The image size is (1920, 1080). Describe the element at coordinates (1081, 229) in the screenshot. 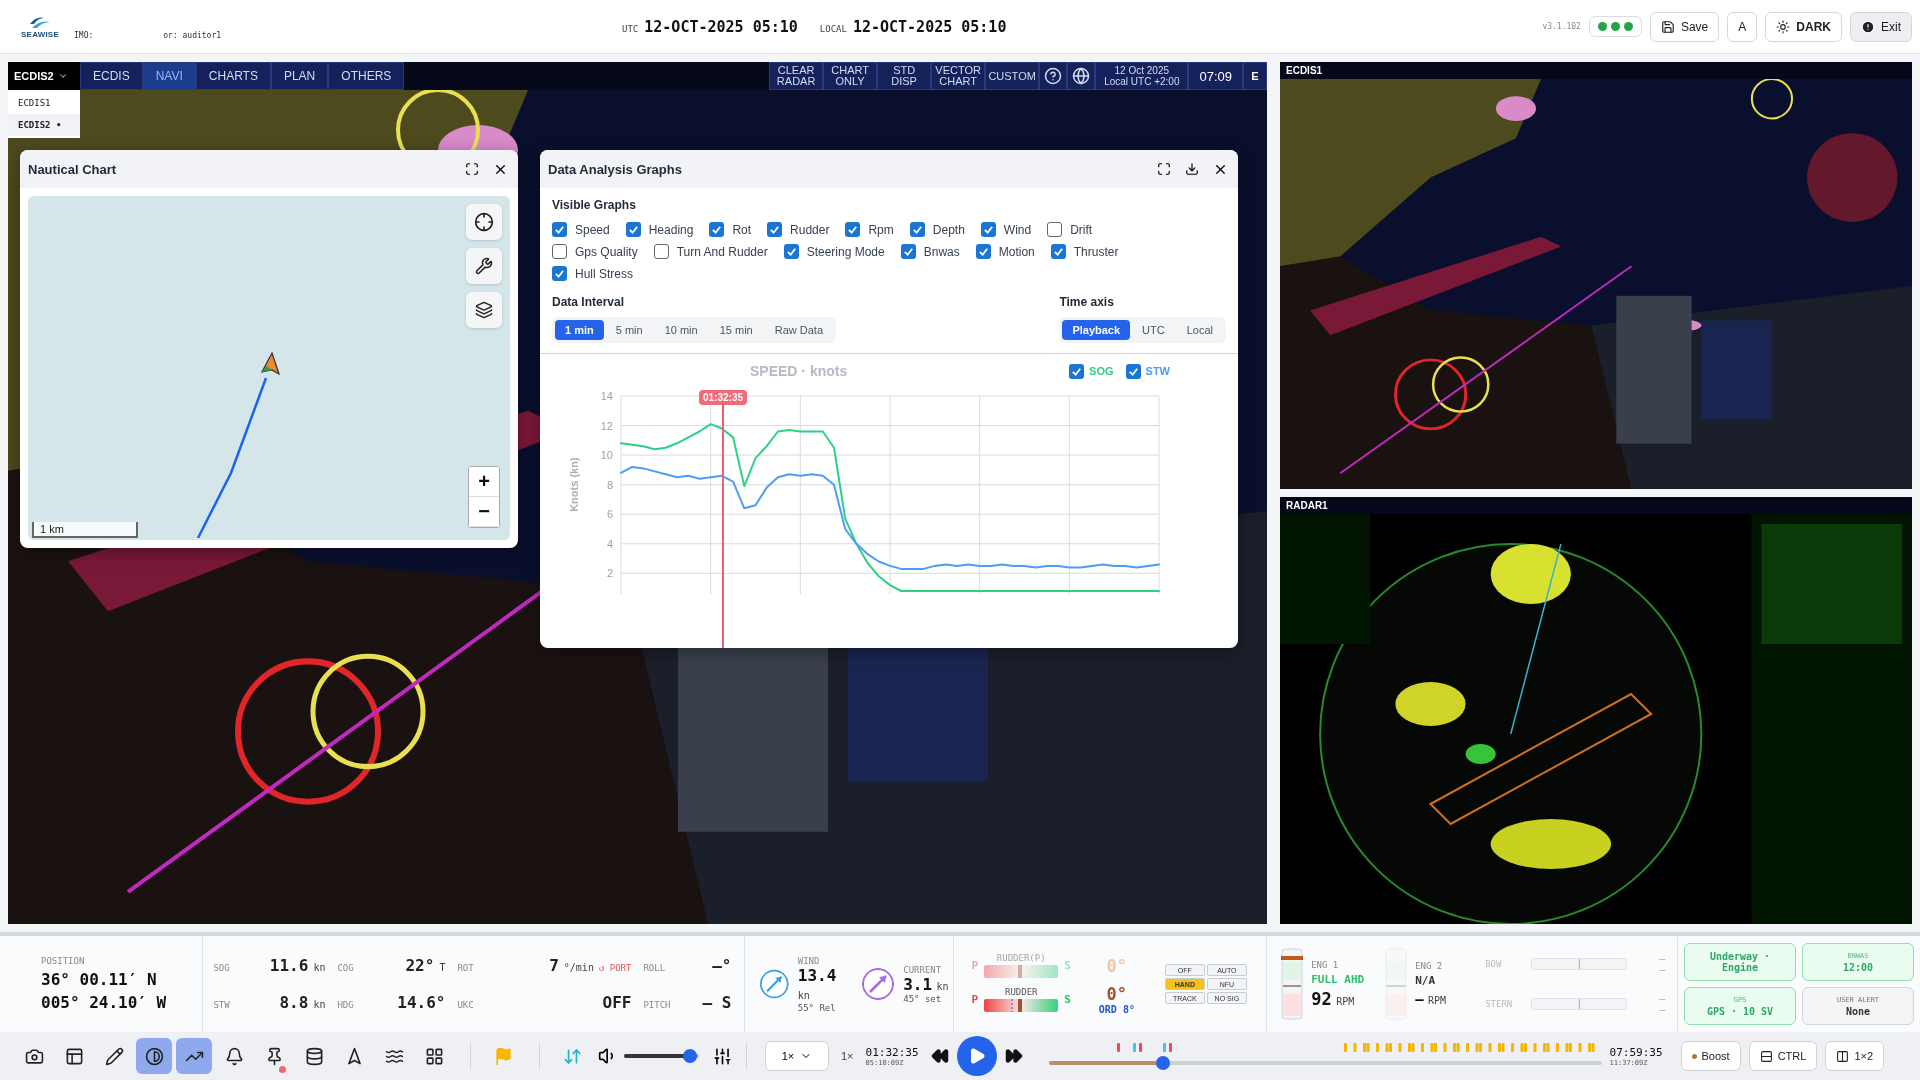

I see `checkbox-label: Drift` at that location.